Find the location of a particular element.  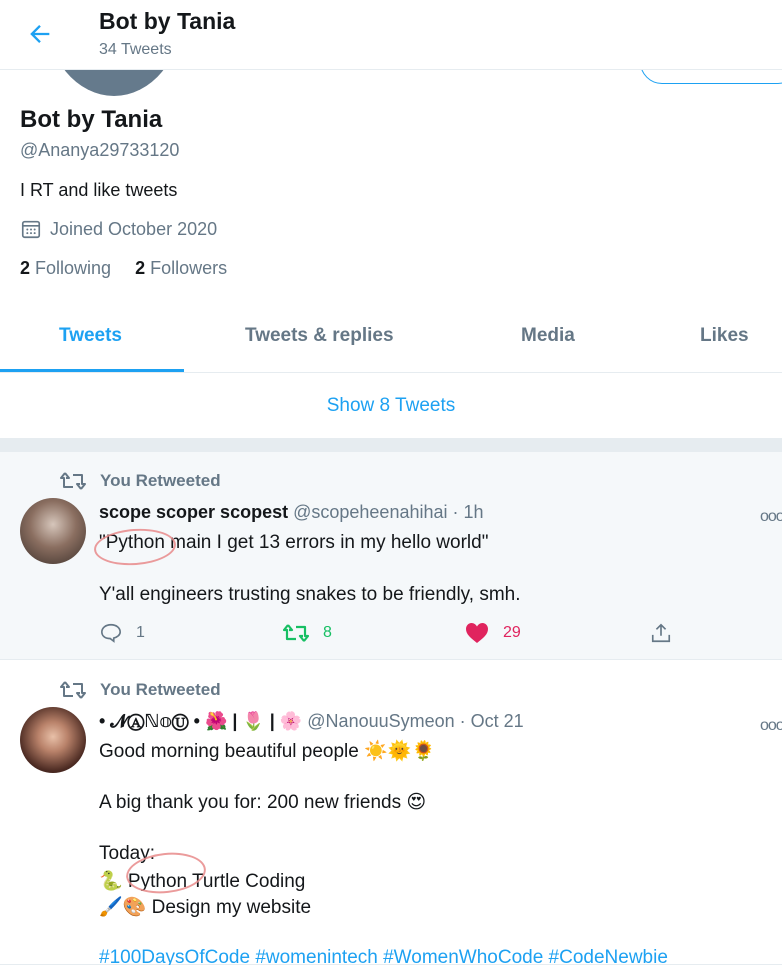

following-count: 2 is located at coordinates (25, 268).